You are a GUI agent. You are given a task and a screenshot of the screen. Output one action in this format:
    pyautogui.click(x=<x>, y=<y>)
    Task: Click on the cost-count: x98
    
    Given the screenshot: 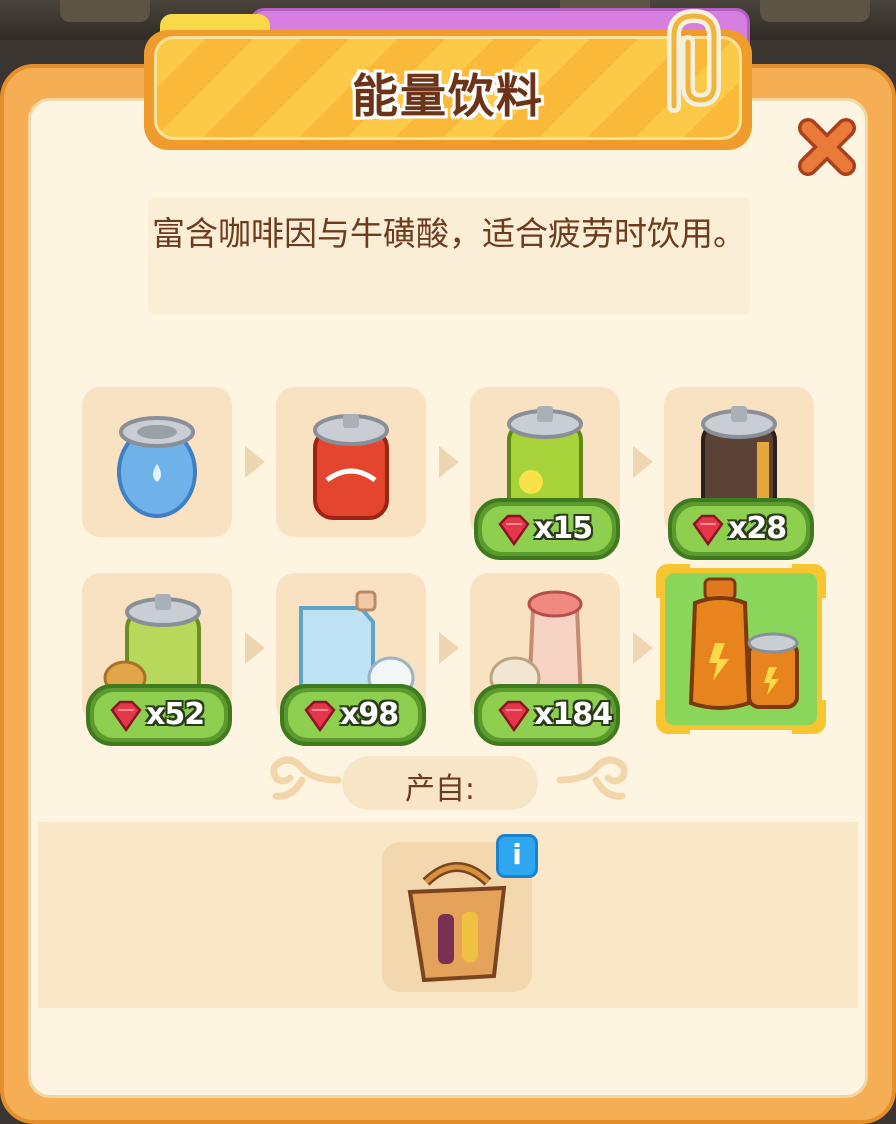 What is the action you would take?
    pyautogui.click(x=369, y=714)
    